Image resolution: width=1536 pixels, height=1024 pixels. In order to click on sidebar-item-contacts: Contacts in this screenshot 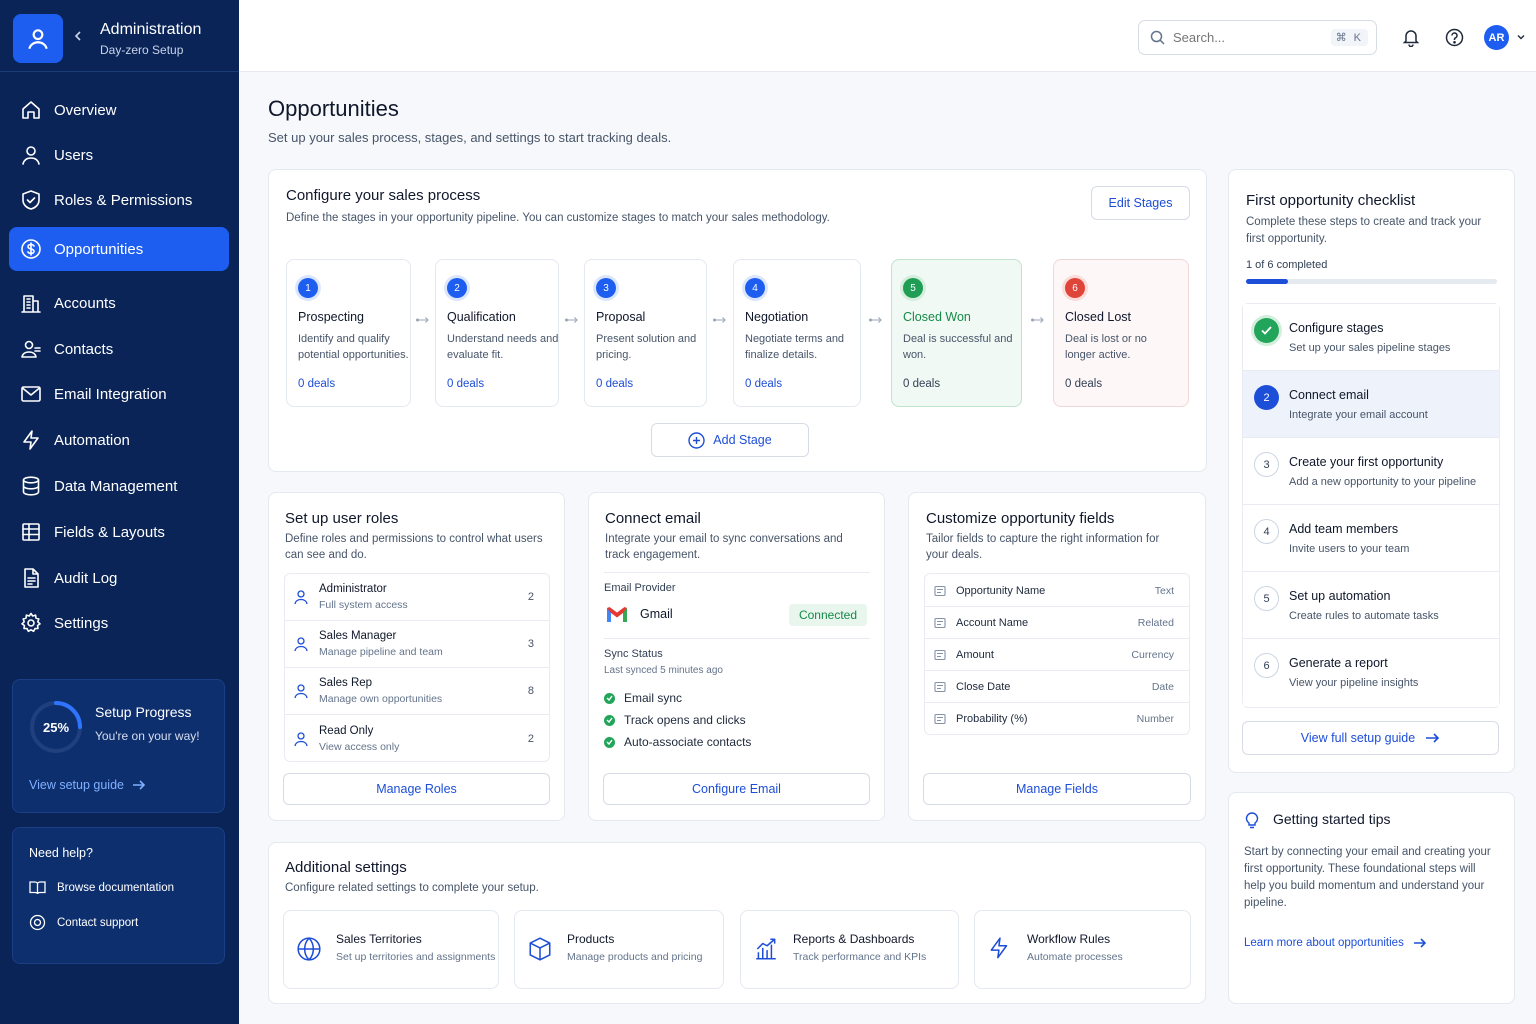, I will do `click(119, 349)`.